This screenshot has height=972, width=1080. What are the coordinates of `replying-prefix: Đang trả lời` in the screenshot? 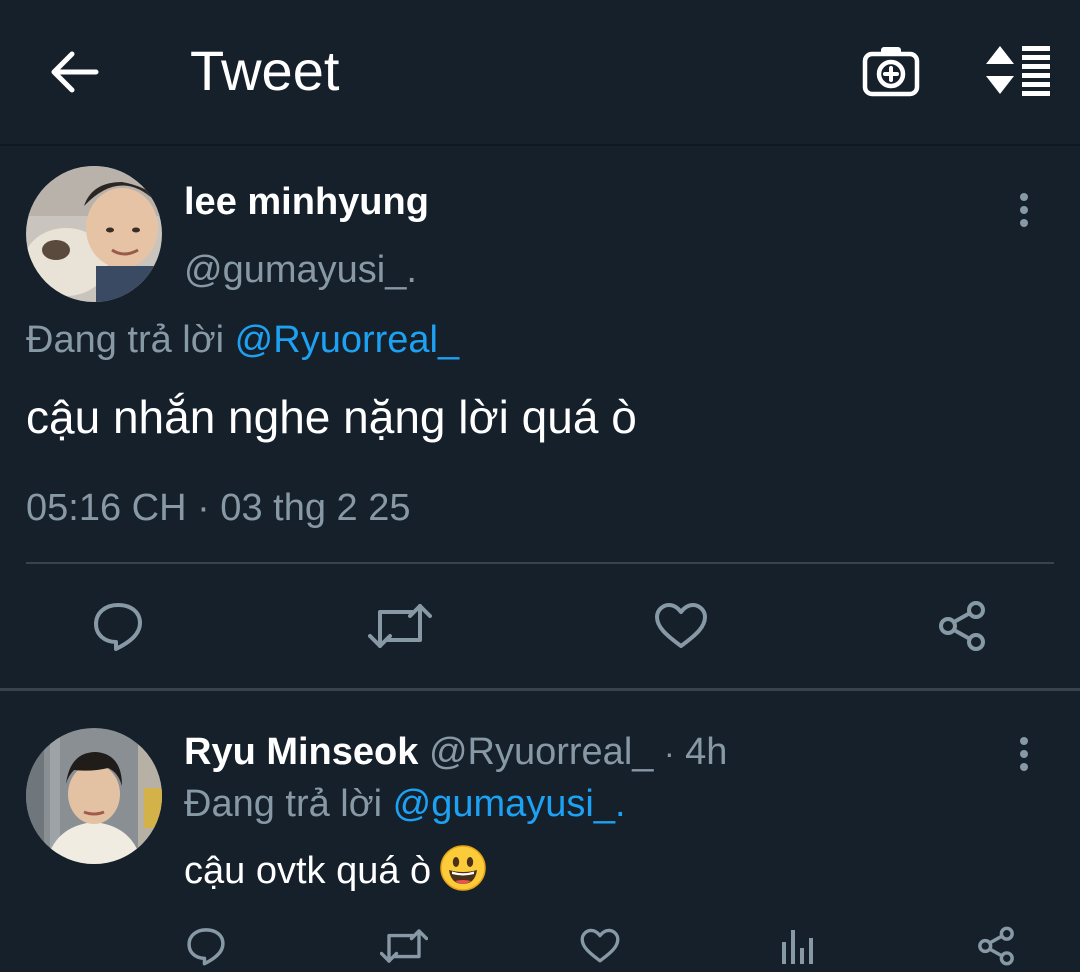 It's located at (125, 340).